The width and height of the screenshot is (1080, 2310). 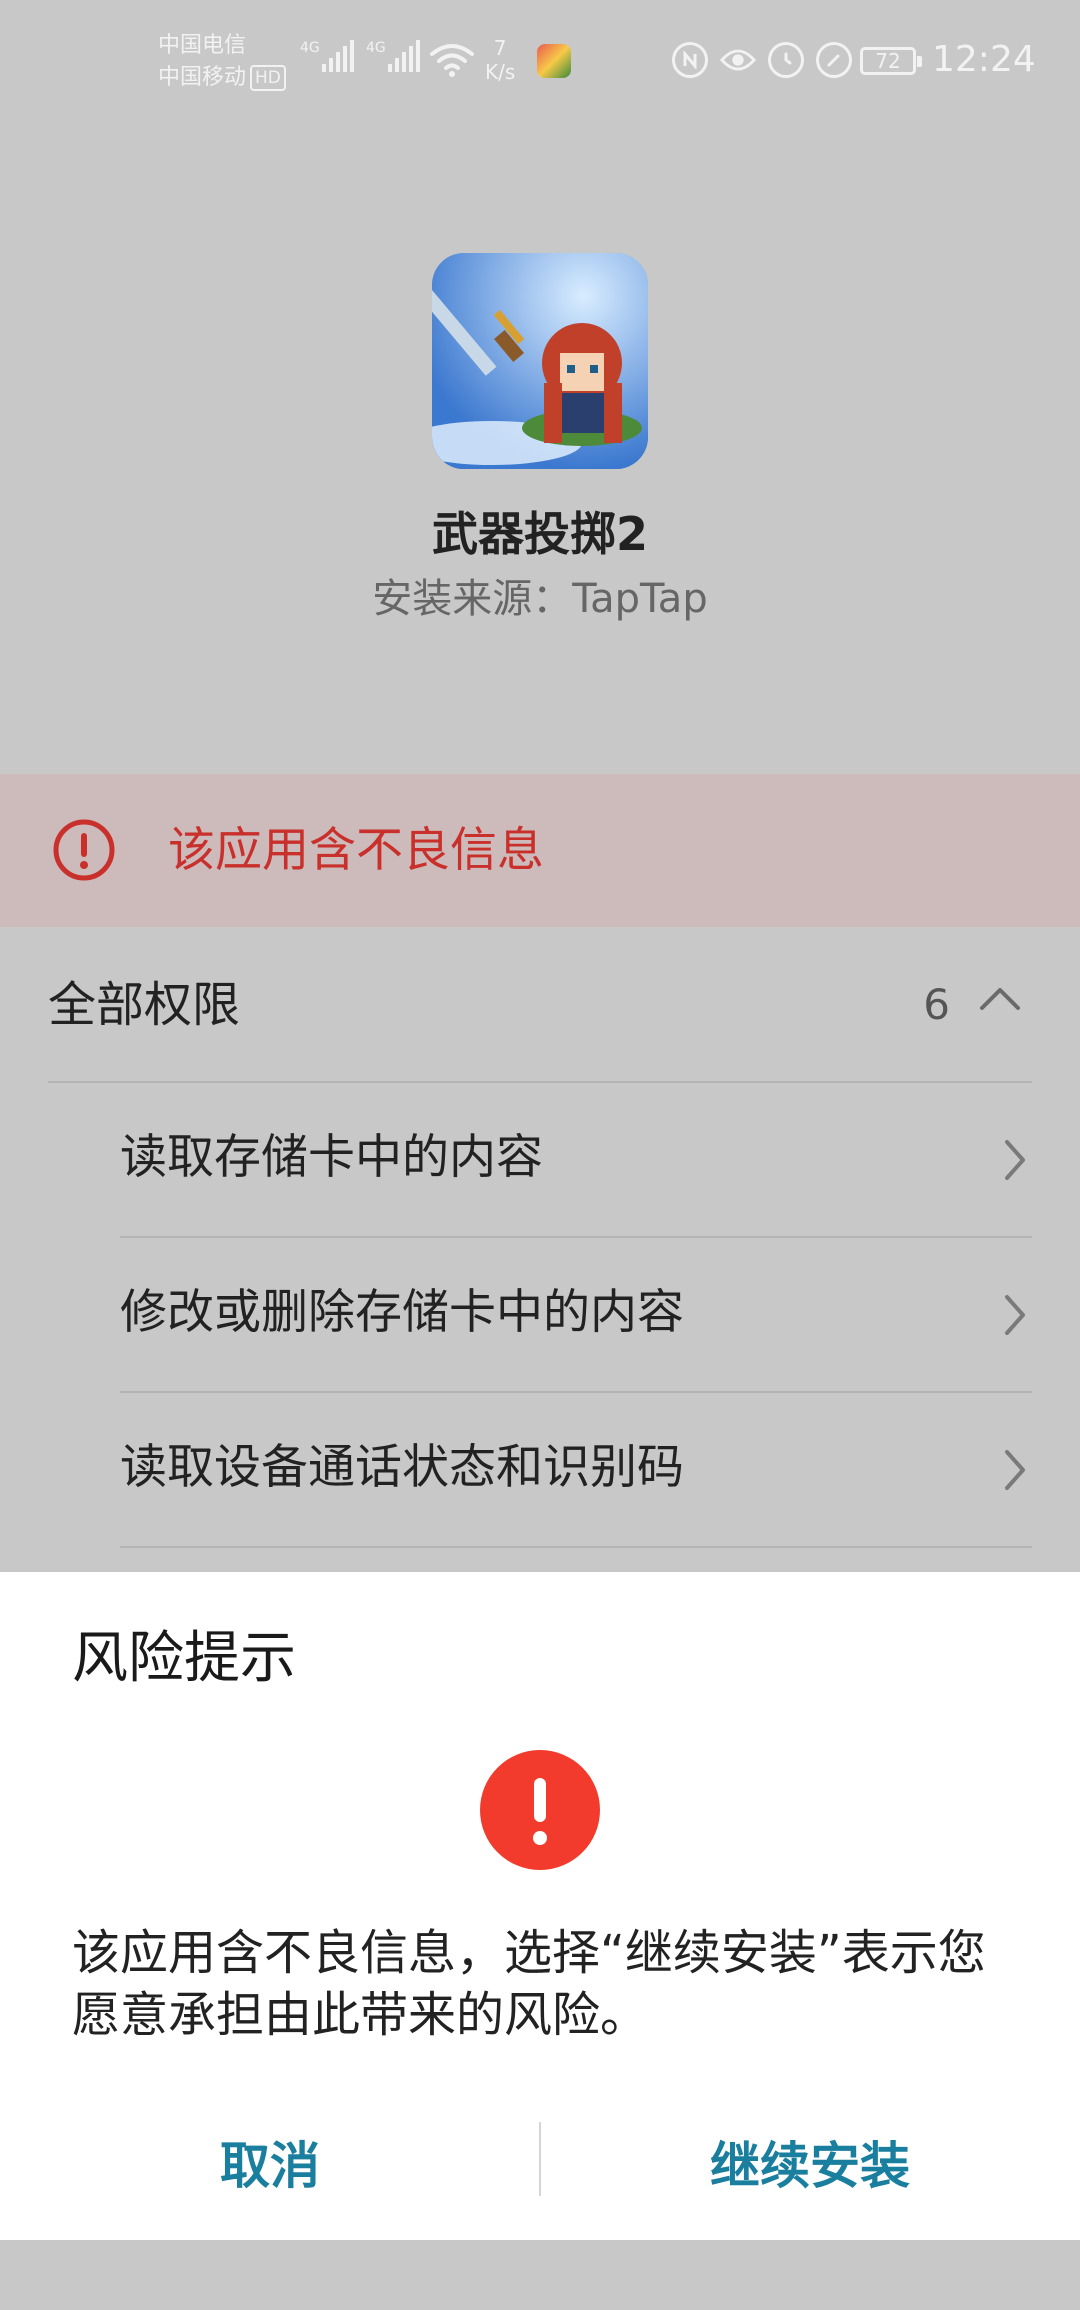 I want to click on battery-level: 72, so click(x=888, y=61).